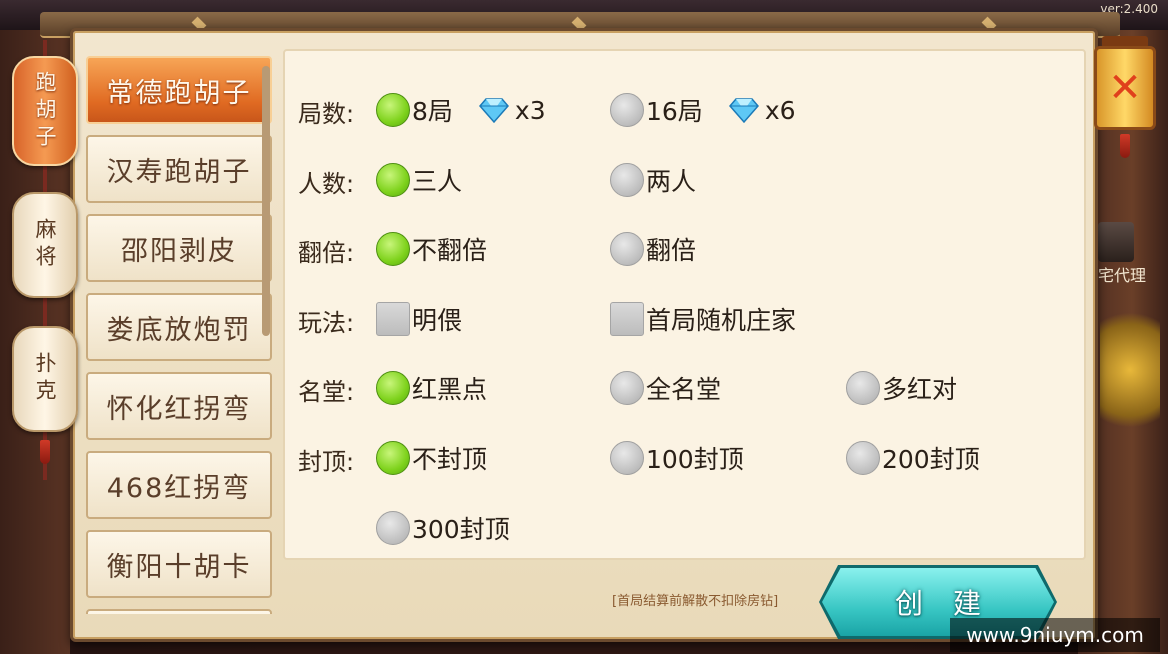  Describe the element at coordinates (1122, 275) in the screenshot. I see `agent-label: 宅代理` at that location.